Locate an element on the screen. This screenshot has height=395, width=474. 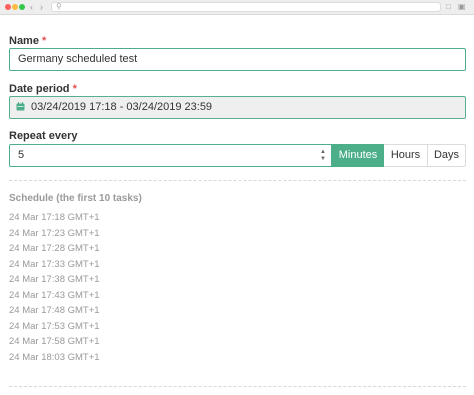
schedule-item: 24 Mar 17:58 GMT+1 is located at coordinates (54, 341).